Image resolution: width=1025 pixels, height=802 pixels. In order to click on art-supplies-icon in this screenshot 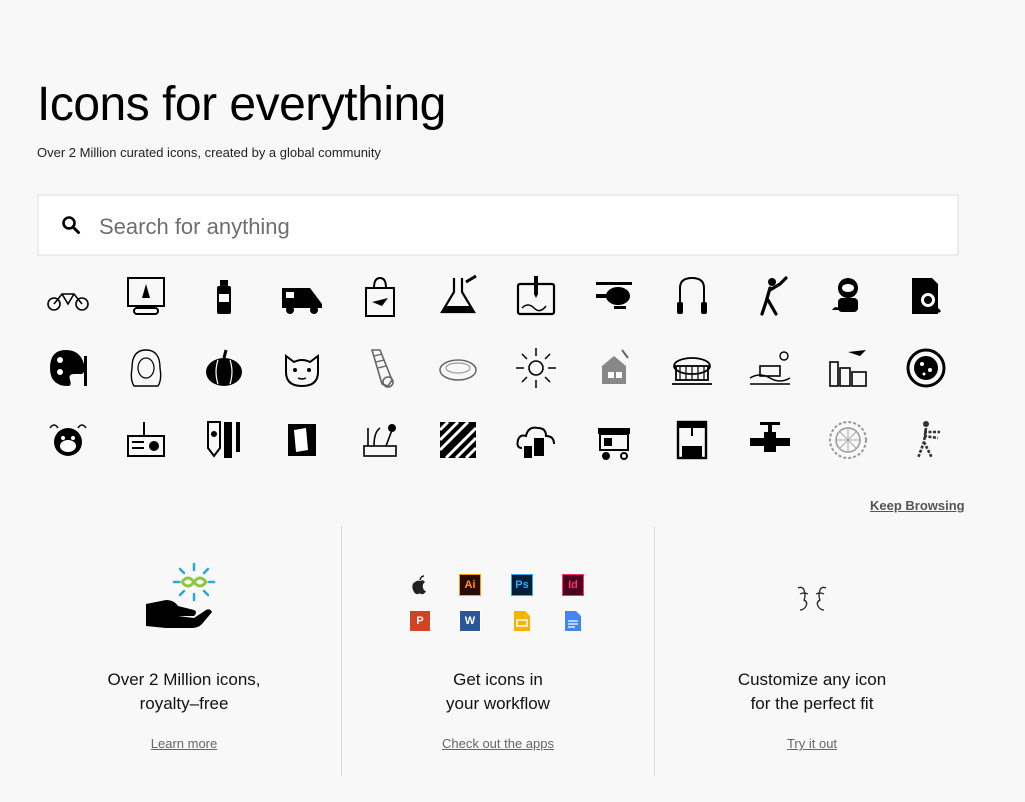, I will do `click(224, 440)`.